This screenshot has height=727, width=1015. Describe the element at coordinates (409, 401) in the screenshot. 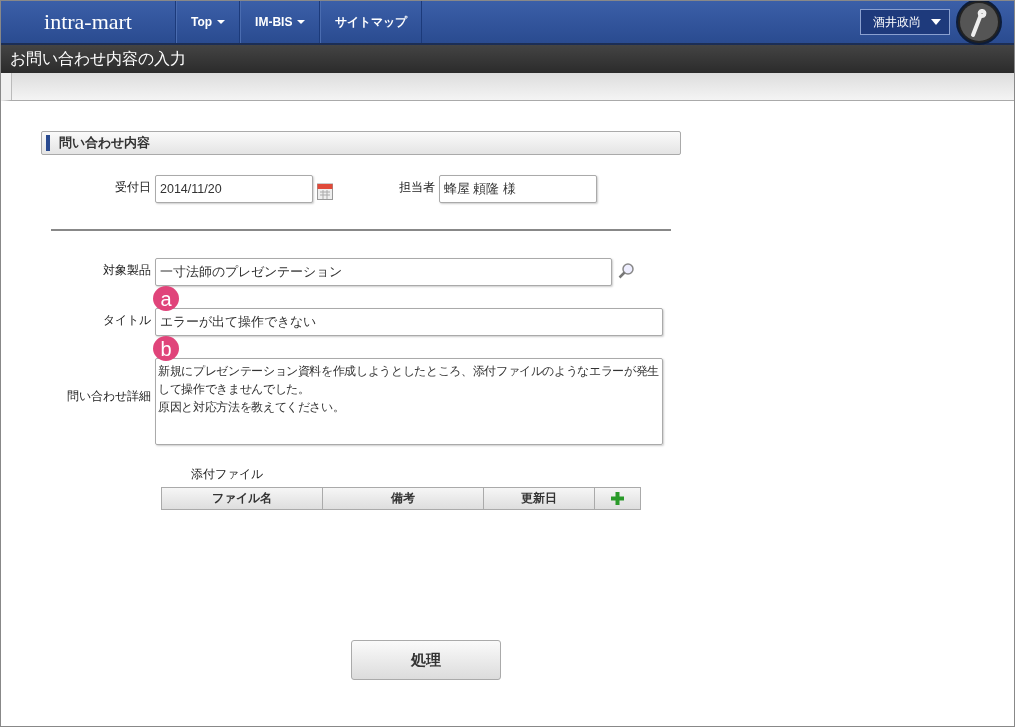

I see `detail-textarea: 新規にプレゼンテーション資料を作成しようとしたところ、添付ファイルのようなエラーが発生 して操作できませんでした。 原因と対応方法を教えてください。` at that location.